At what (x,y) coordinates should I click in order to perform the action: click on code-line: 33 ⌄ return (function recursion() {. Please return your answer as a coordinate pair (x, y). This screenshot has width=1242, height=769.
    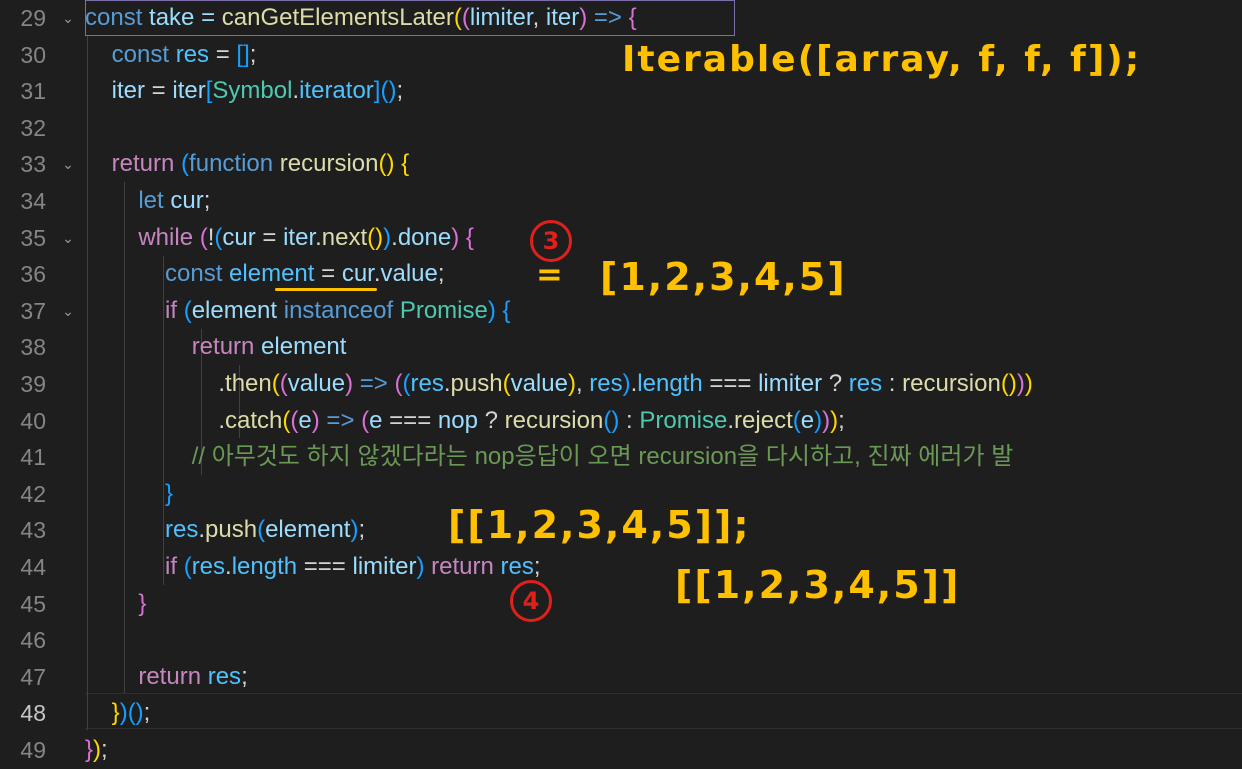
    Looking at the image, I should click on (621, 164).